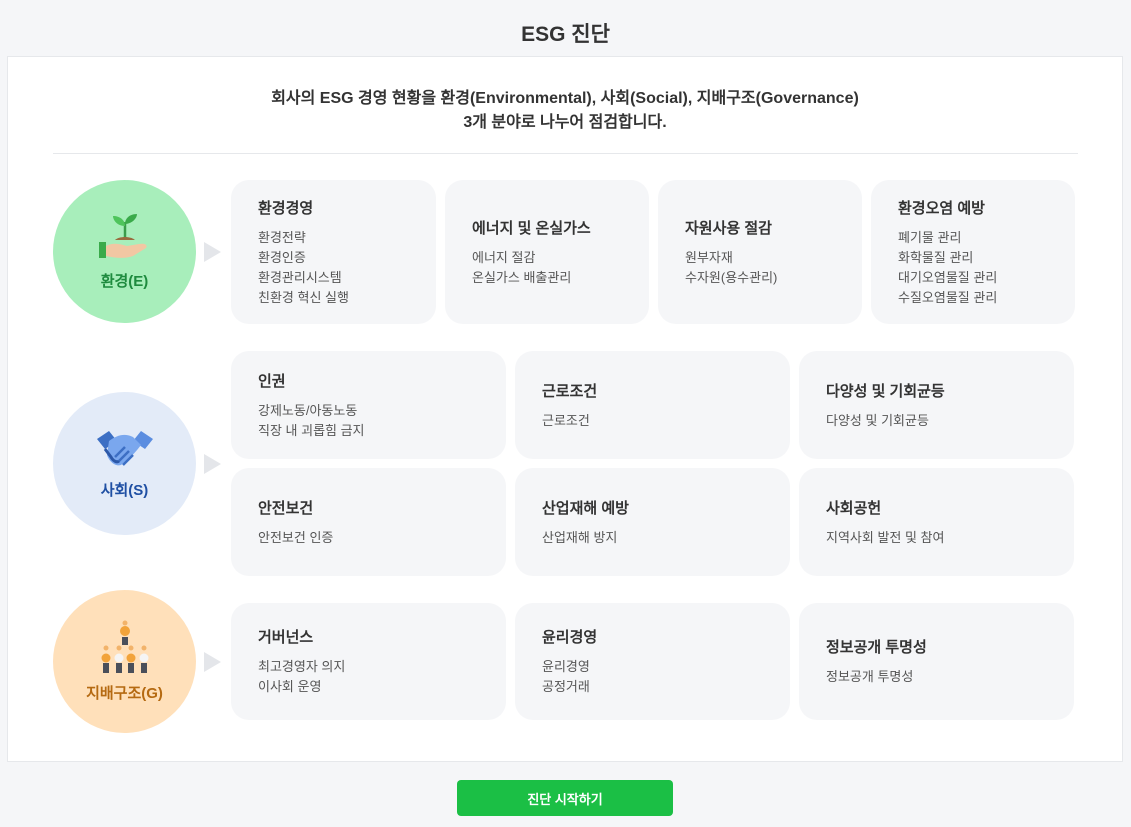 This screenshot has height=827, width=1131. I want to click on category-governance: 지배구조(G), so click(124, 661).